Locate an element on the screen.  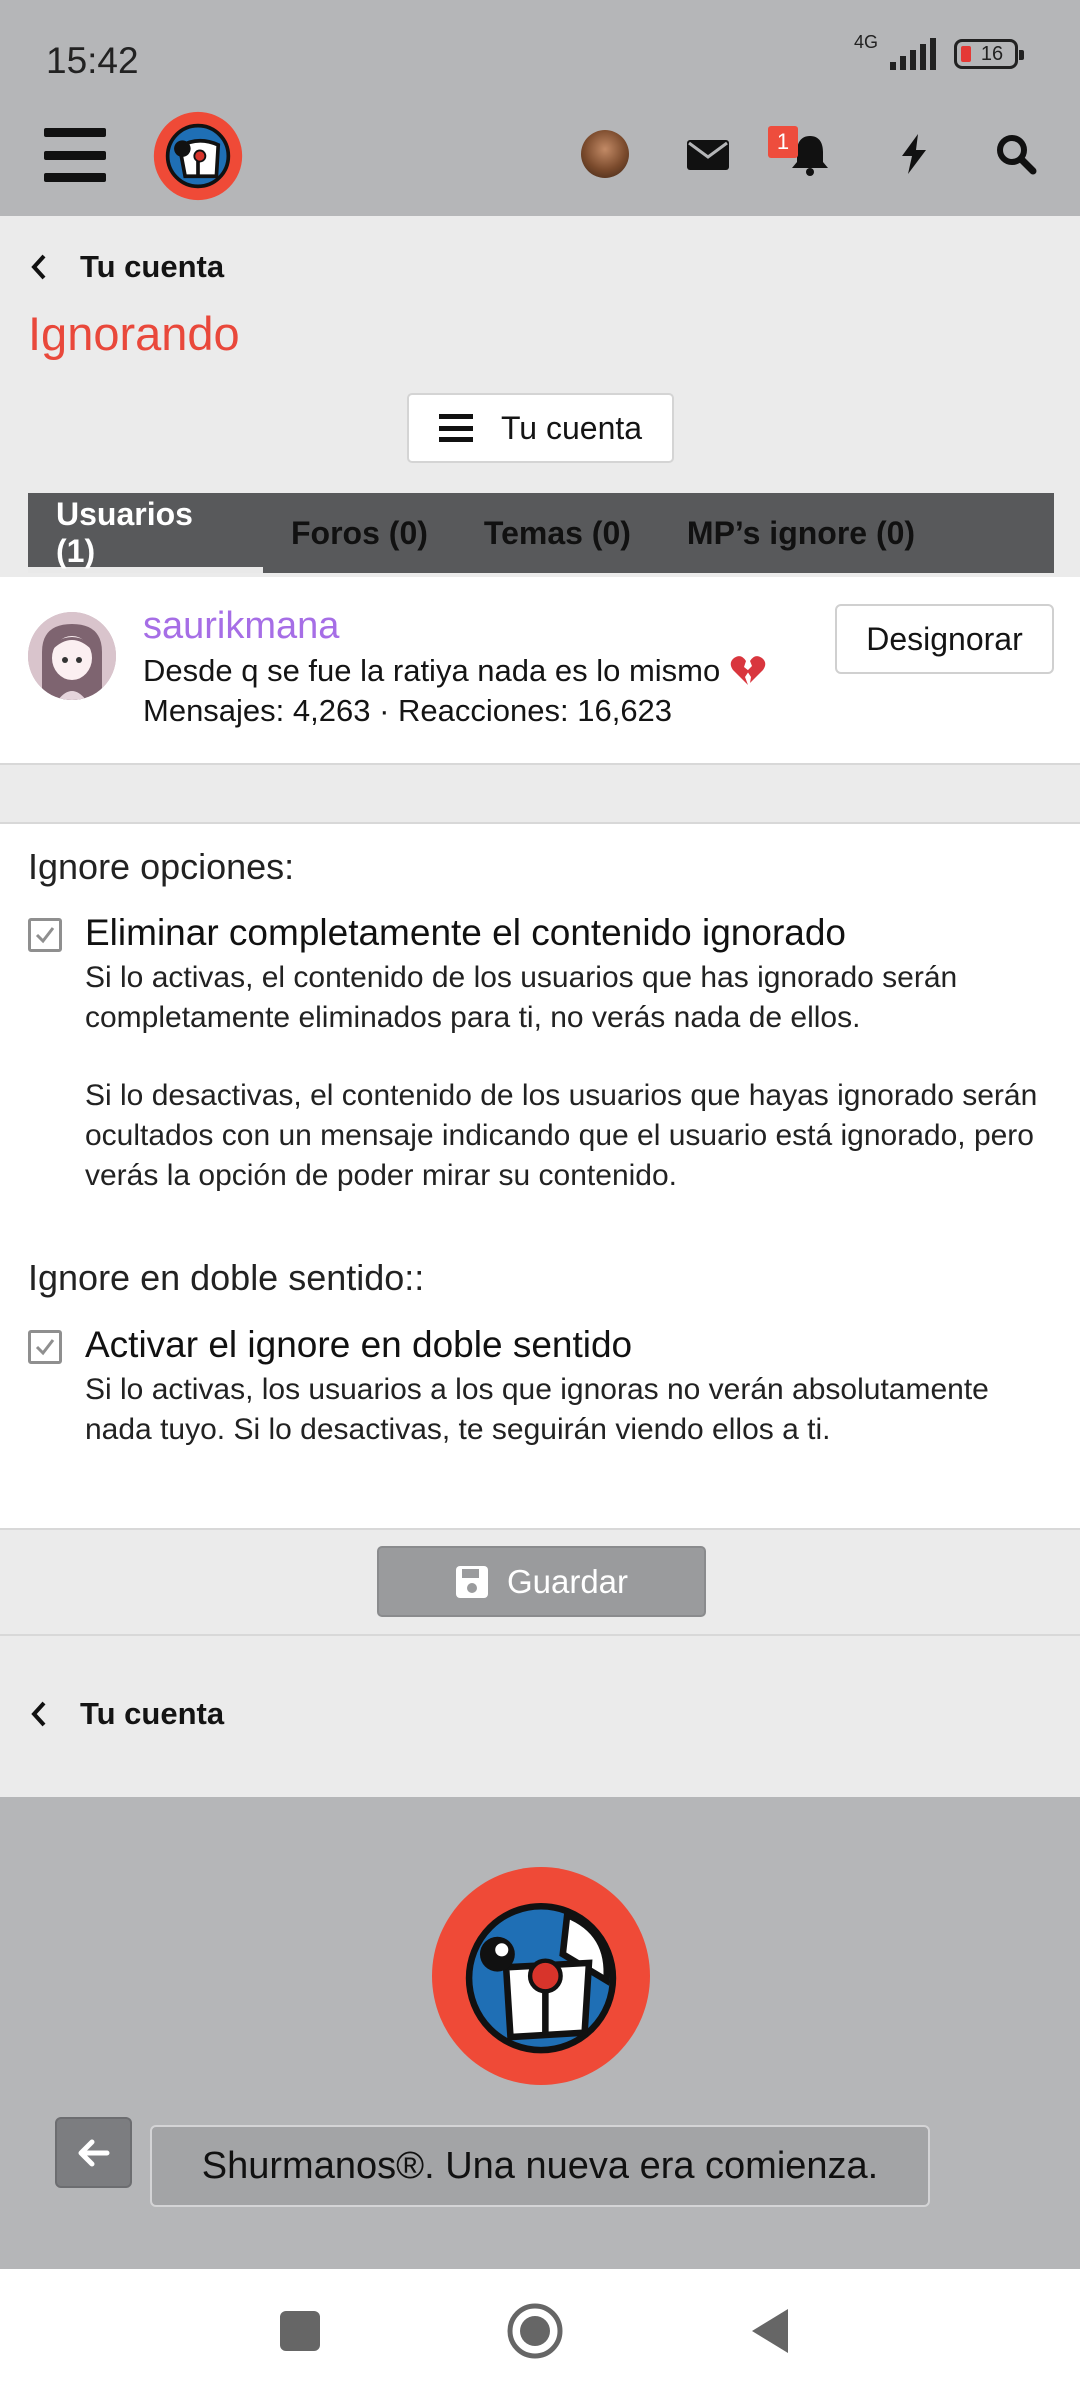
footer-breadcrumb: Tu cuenta is located at coordinates (126, 1714).